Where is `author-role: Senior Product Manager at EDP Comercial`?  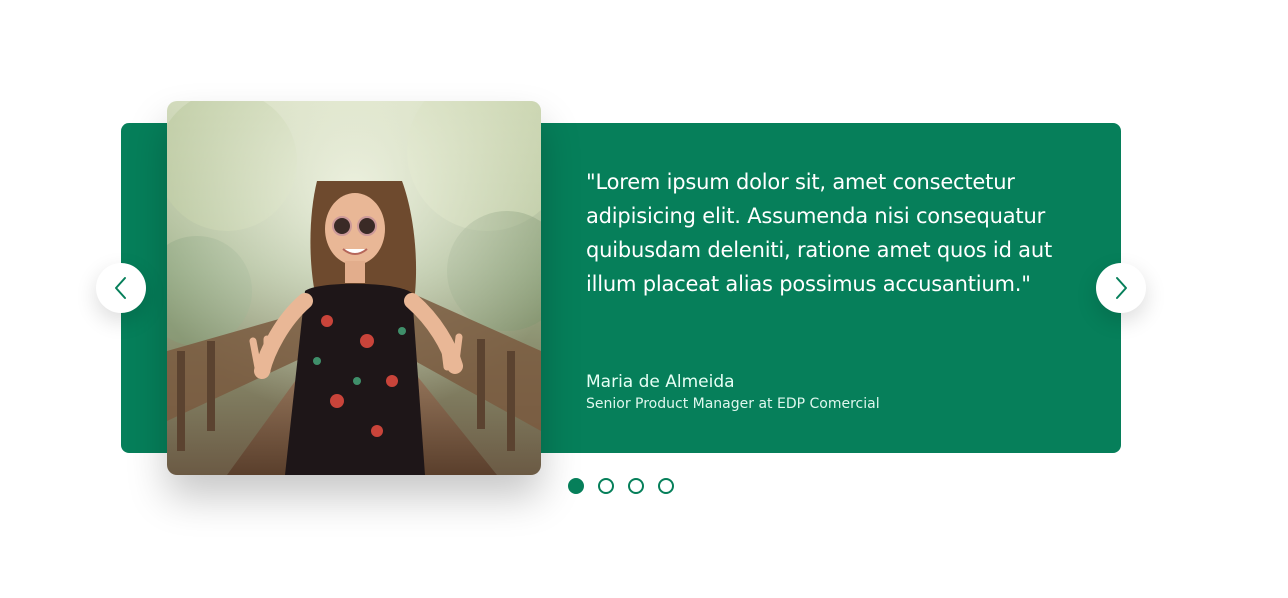
author-role: Senior Product Manager at EDP Comercial is located at coordinates (733, 404).